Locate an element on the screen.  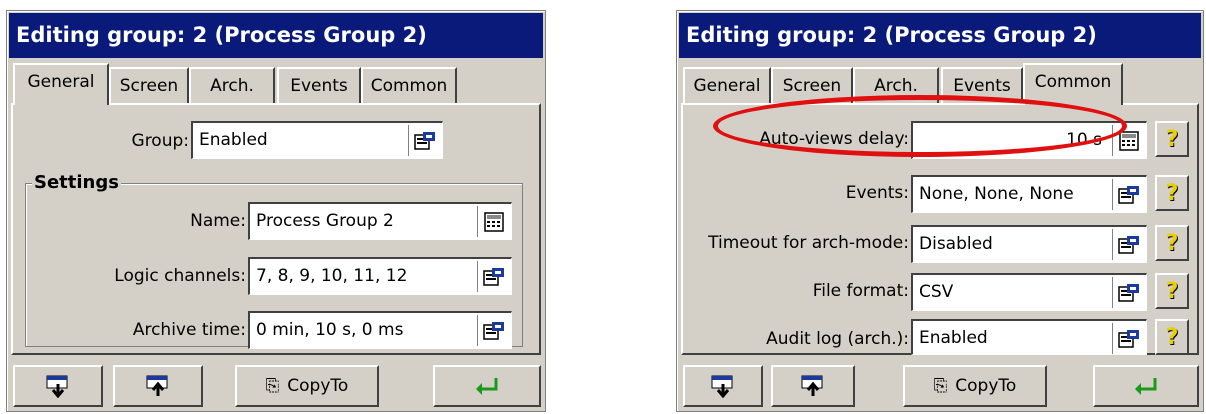
events-label: Events: is located at coordinates (877, 193).